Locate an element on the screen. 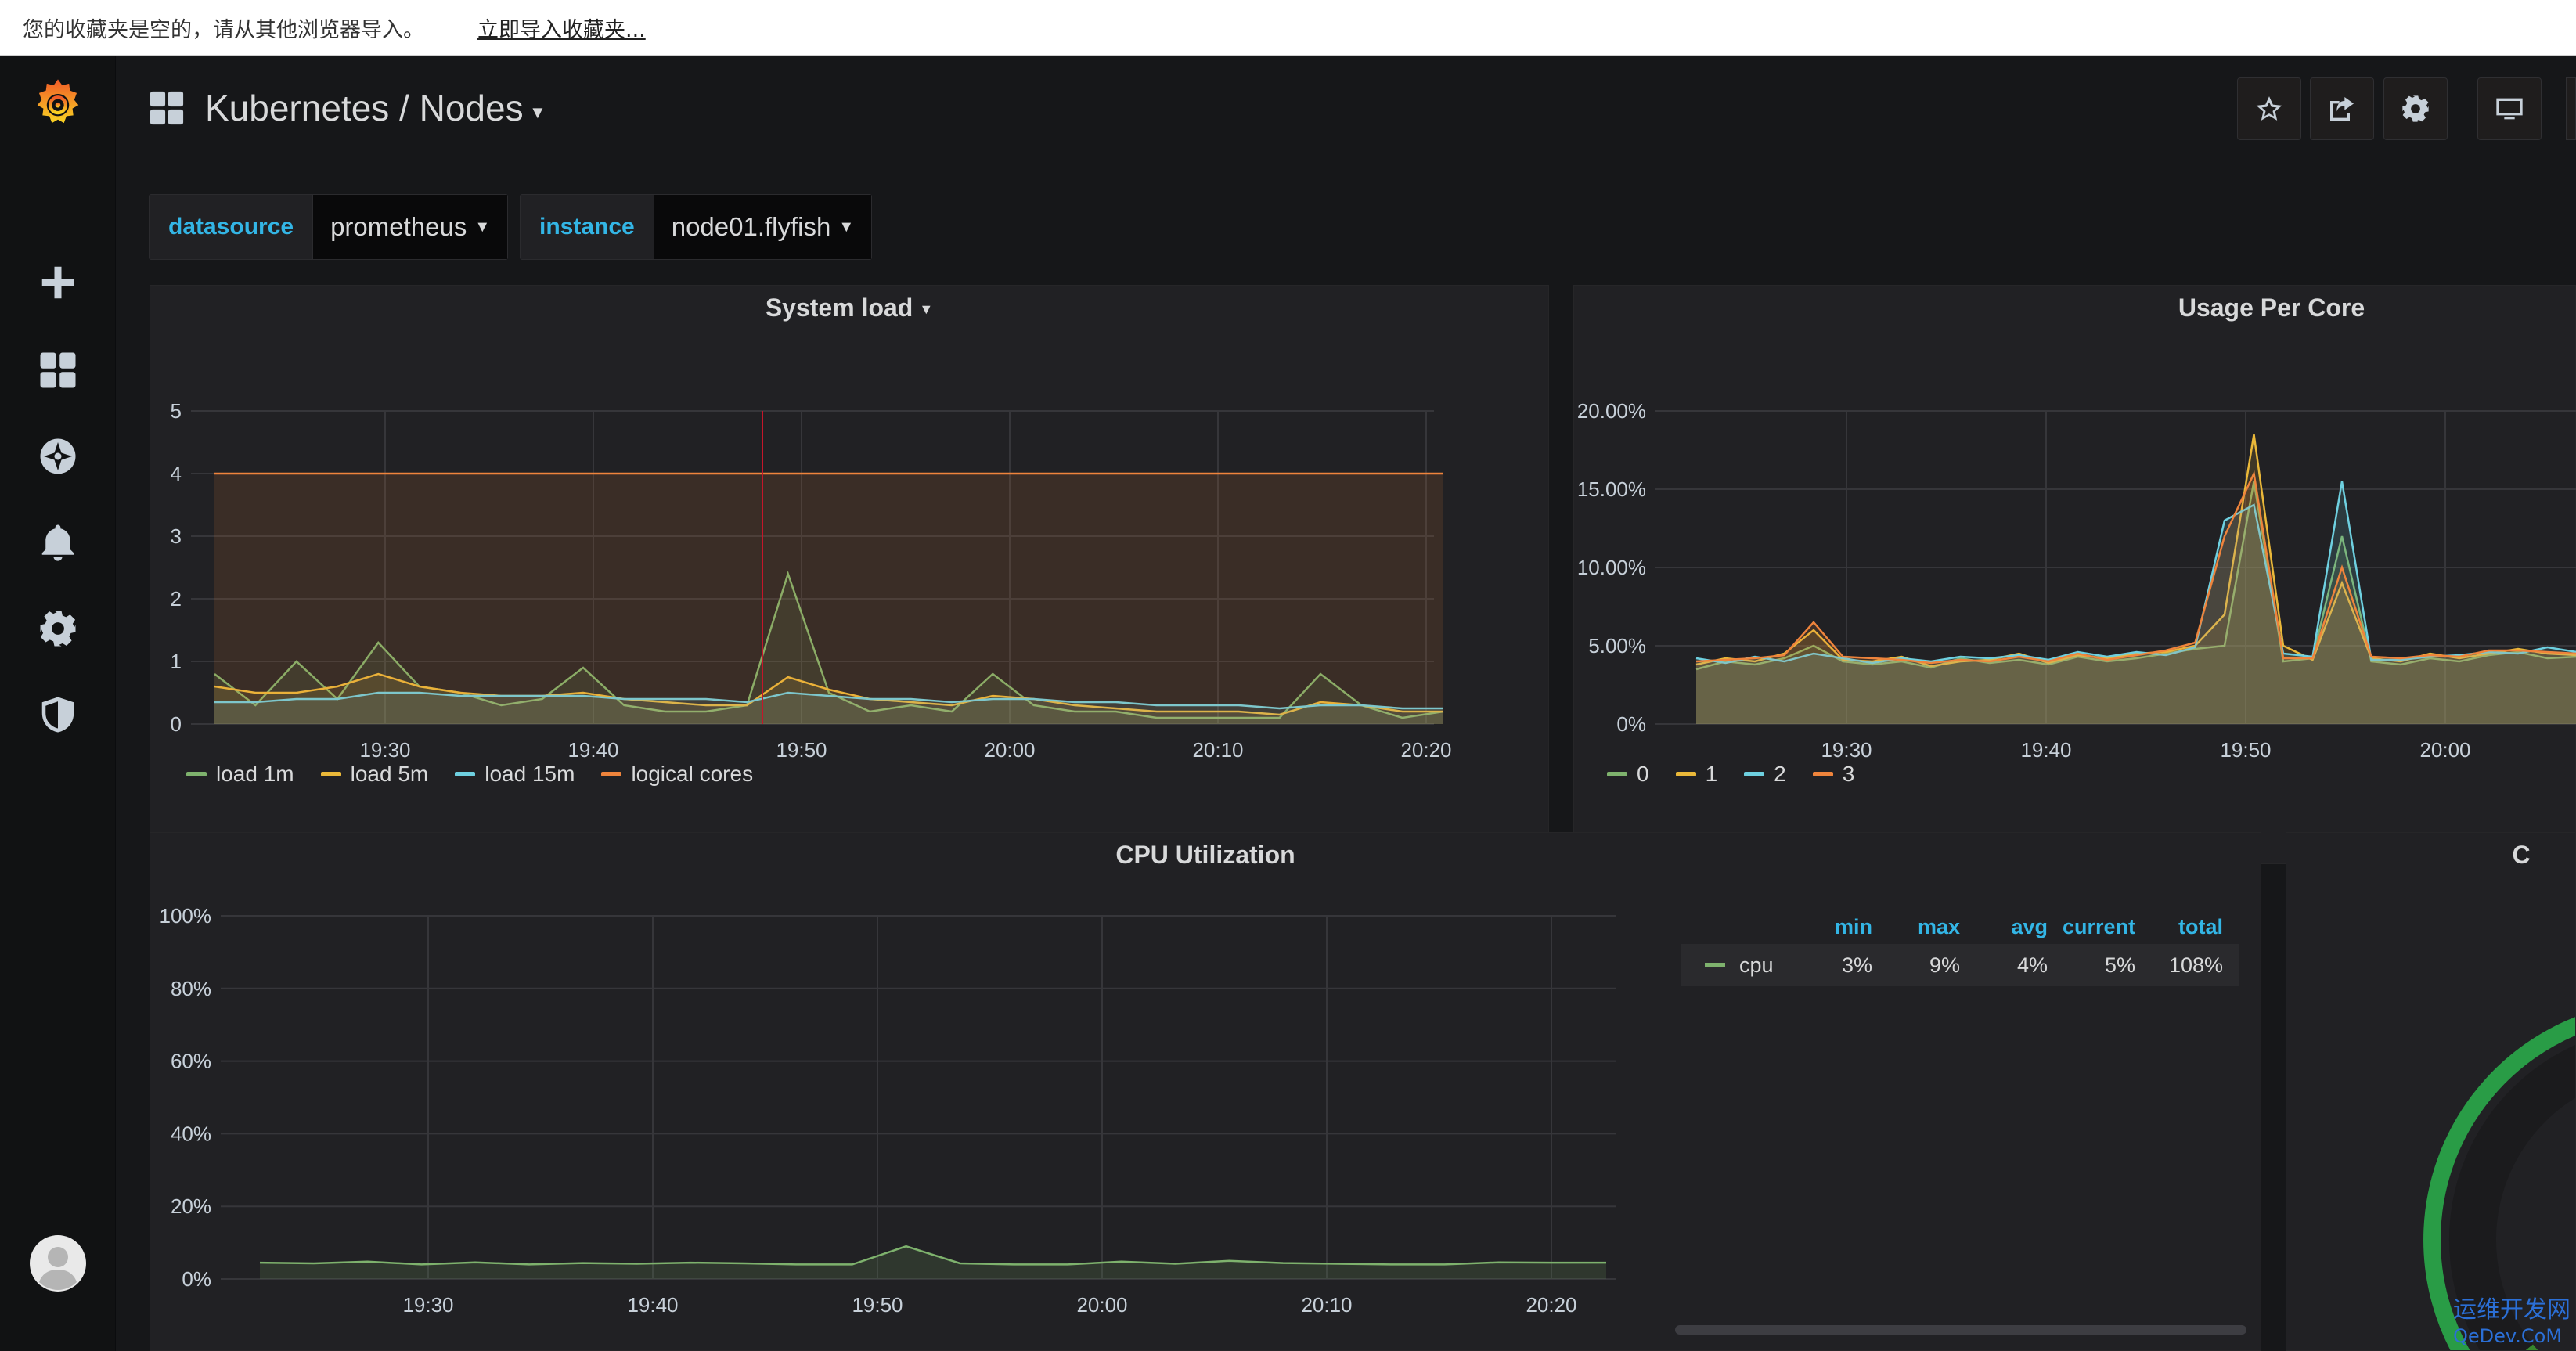 This screenshot has width=2576, height=1351. grafana-logo-icon is located at coordinates (58, 103).